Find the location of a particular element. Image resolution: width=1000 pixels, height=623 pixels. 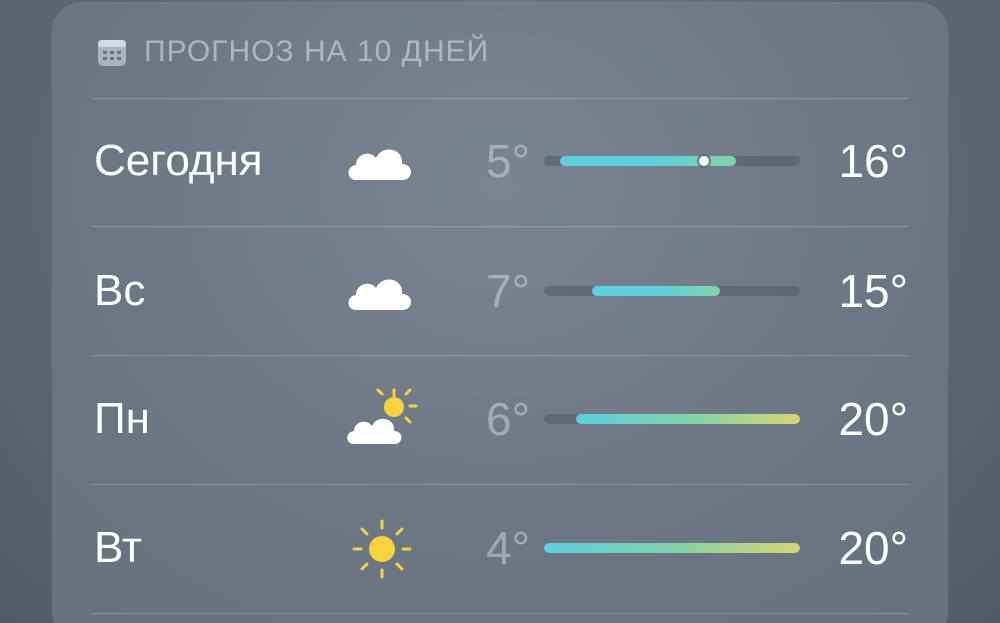

day-label: Сегодня is located at coordinates (178, 160).